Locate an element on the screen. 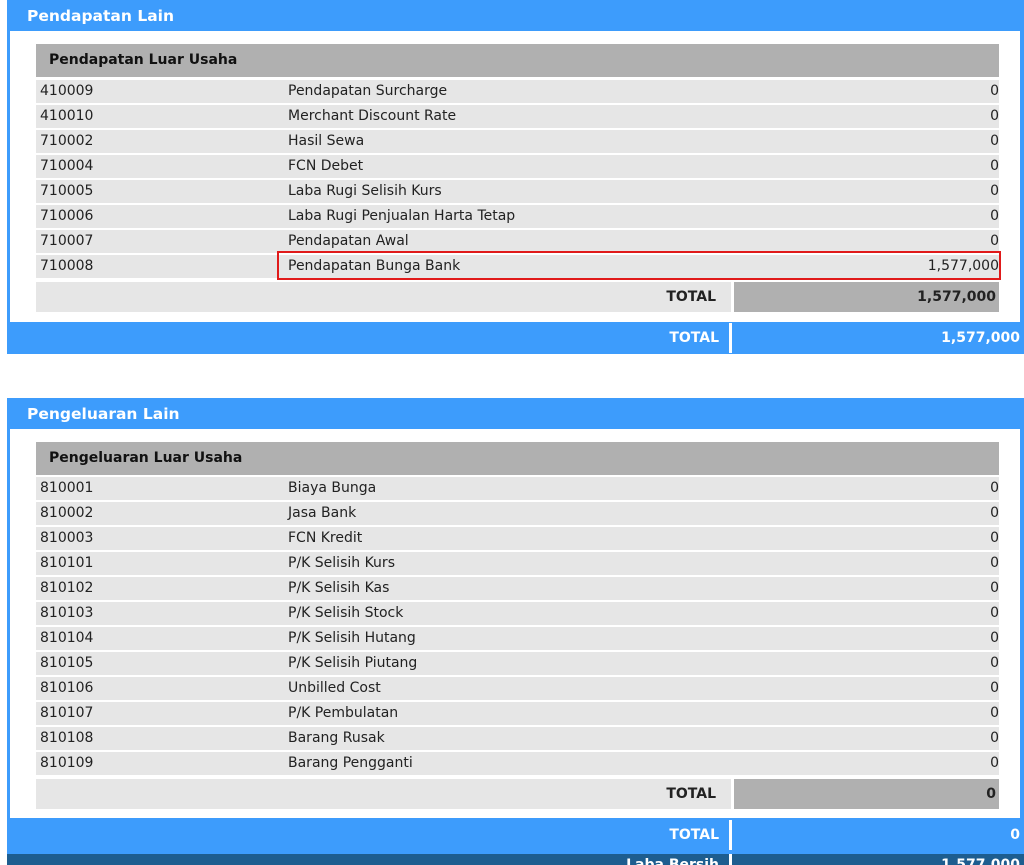 The image size is (1024, 865). account-code: 410010 is located at coordinates (67, 116).